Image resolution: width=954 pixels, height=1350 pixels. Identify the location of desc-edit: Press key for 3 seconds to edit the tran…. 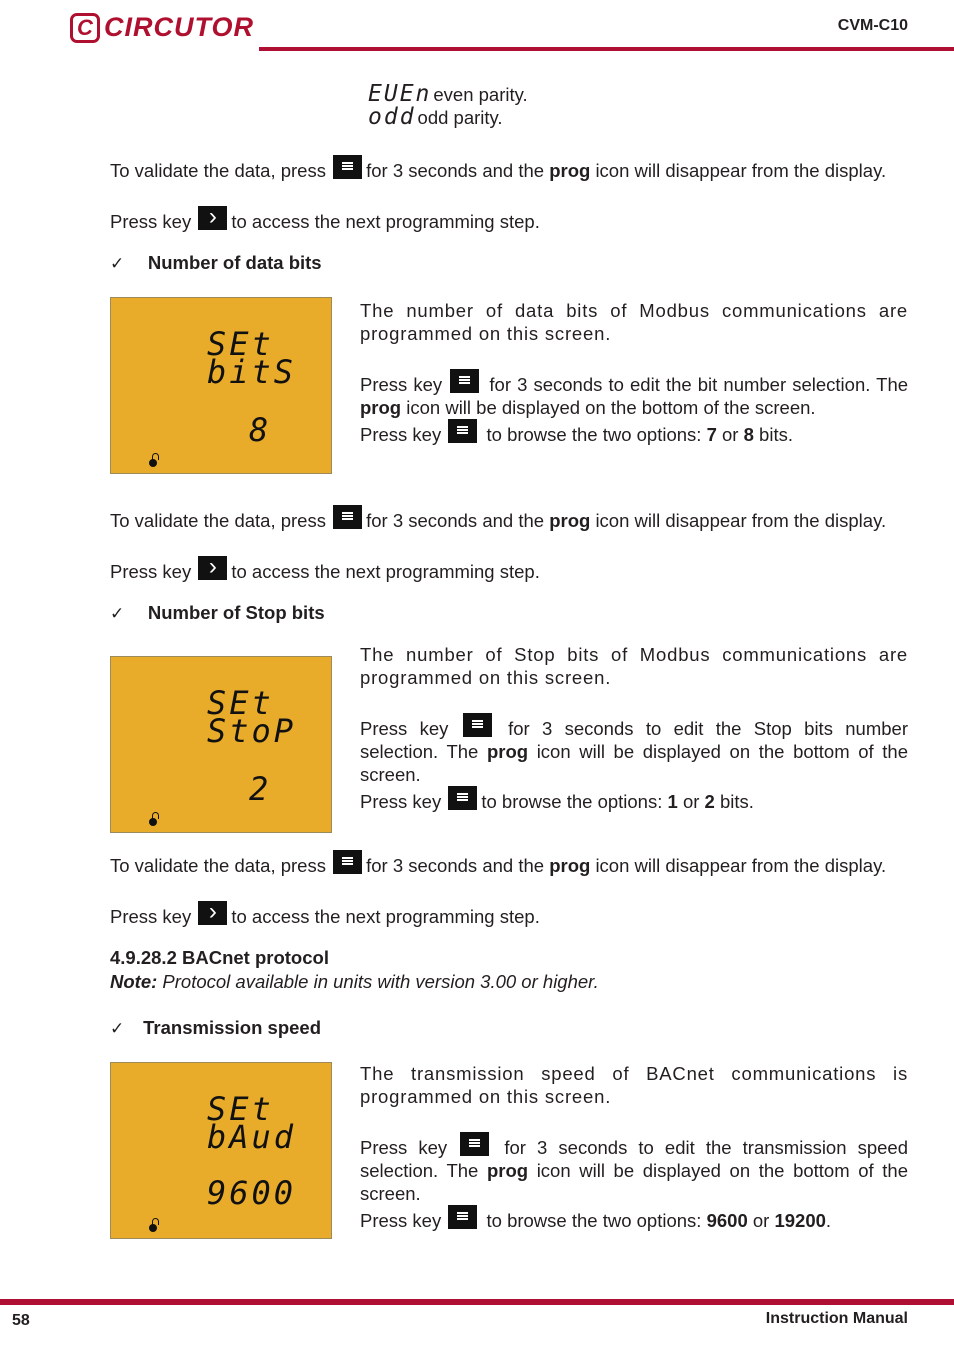
(634, 1168).